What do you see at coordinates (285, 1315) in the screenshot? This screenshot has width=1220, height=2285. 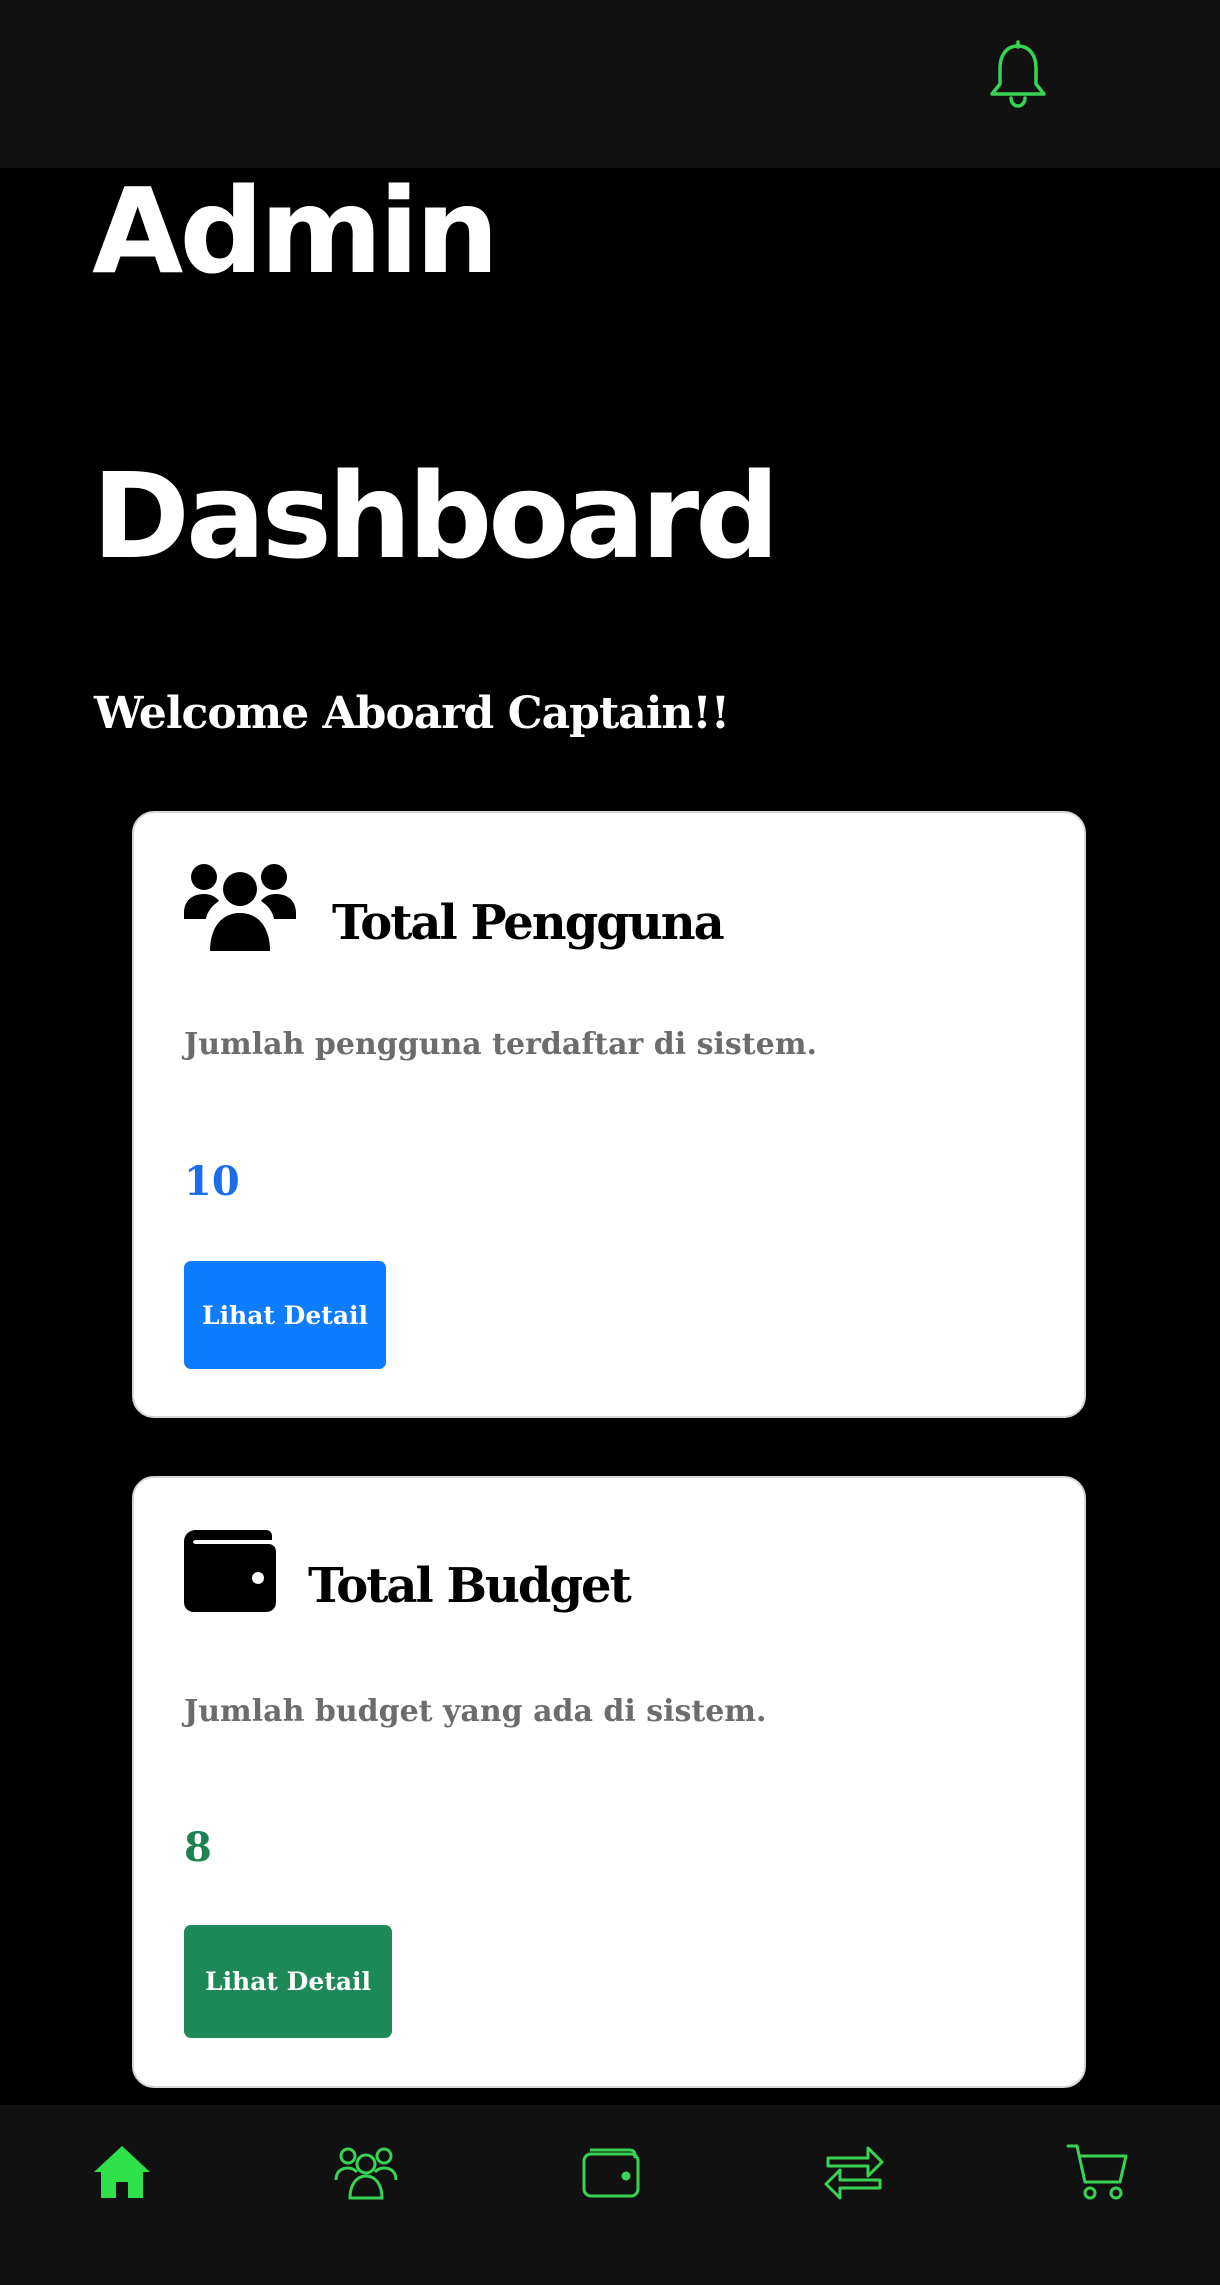 I see `users-detail-button: Lihat Detail` at bounding box center [285, 1315].